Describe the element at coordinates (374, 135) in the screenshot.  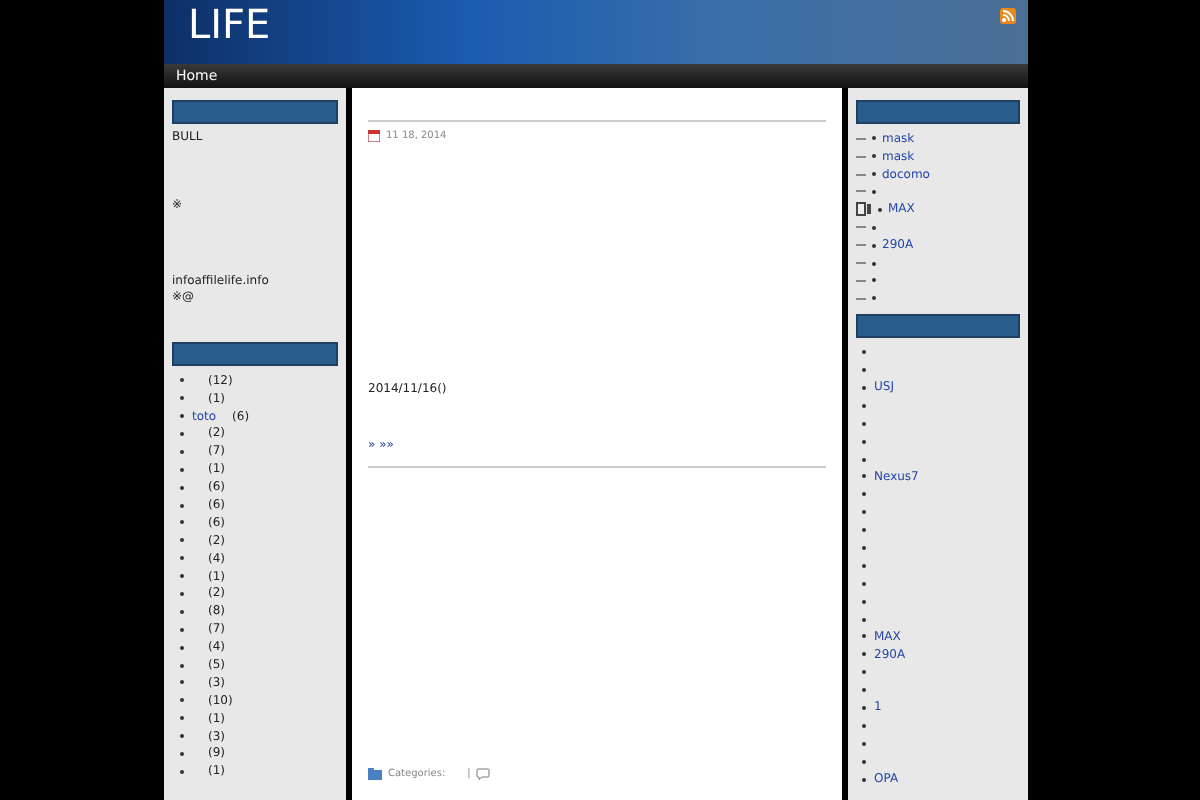
I see `calendar-icon` at that location.